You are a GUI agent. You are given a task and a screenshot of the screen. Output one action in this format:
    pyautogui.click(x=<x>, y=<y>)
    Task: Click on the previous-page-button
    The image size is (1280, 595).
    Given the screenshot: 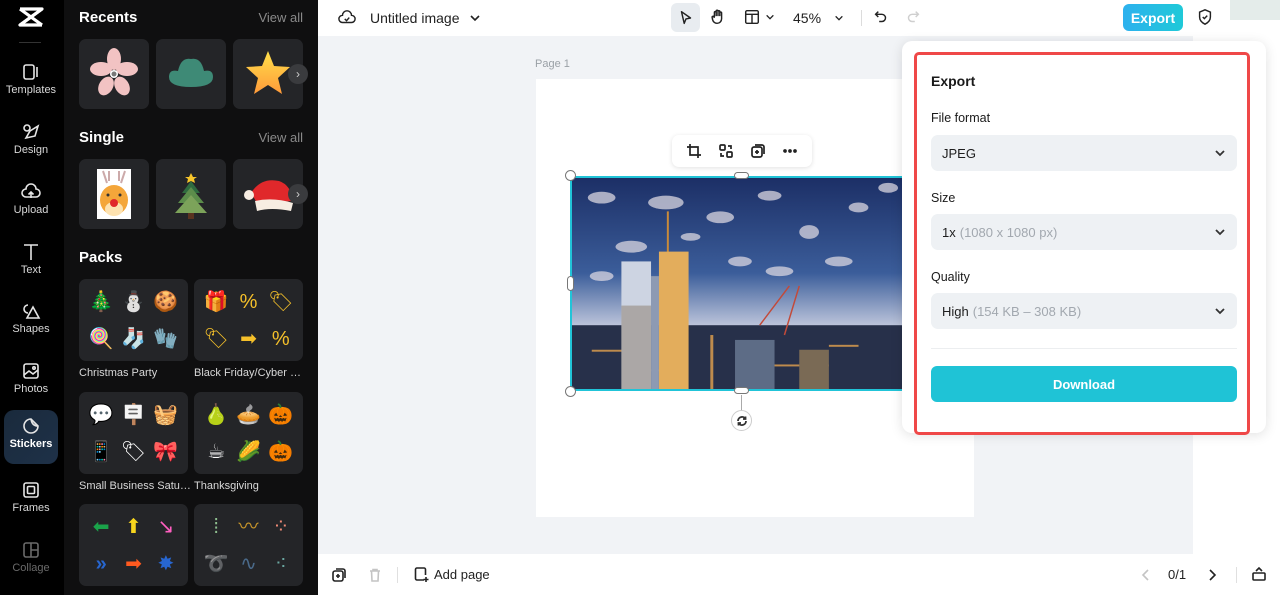 What is the action you would take?
    pyautogui.click(x=1146, y=575)
    